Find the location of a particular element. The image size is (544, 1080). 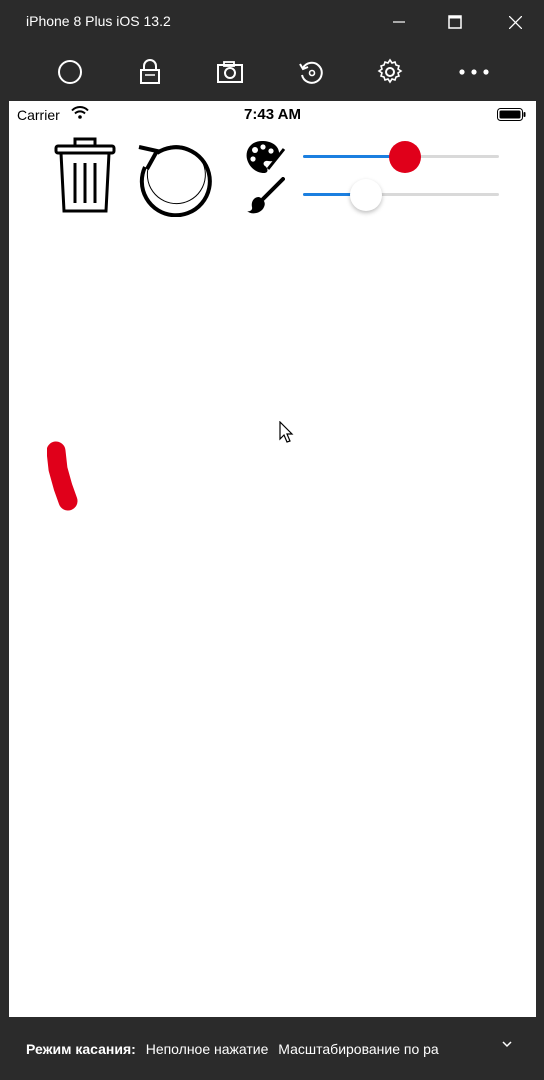

color-slider is located at coordinates (401, 157).